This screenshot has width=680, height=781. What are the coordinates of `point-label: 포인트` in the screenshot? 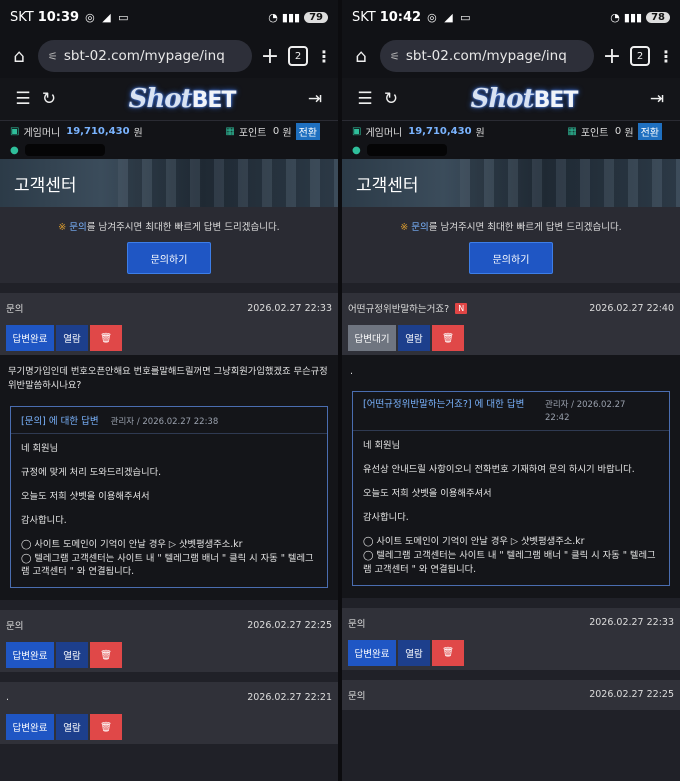 It's located at (252, 133).